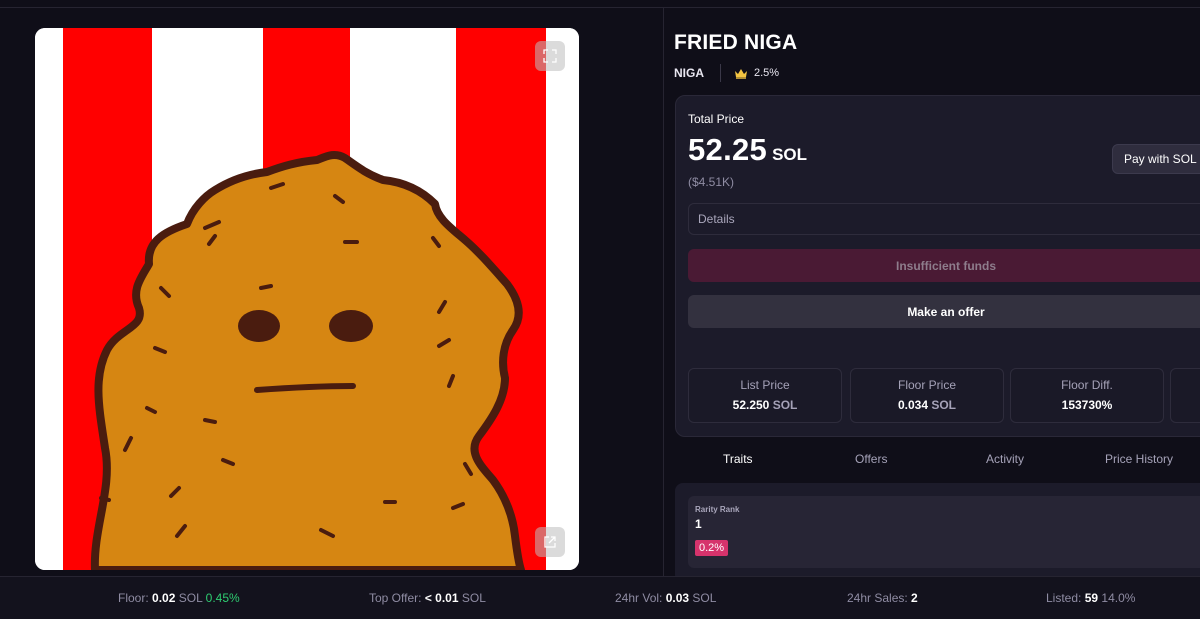 The image size is (1200, 619). What do you see at coordinates (689, 73) in the screenshot?
I see `collection-link: NIGA` at bounding box center [689, 73].